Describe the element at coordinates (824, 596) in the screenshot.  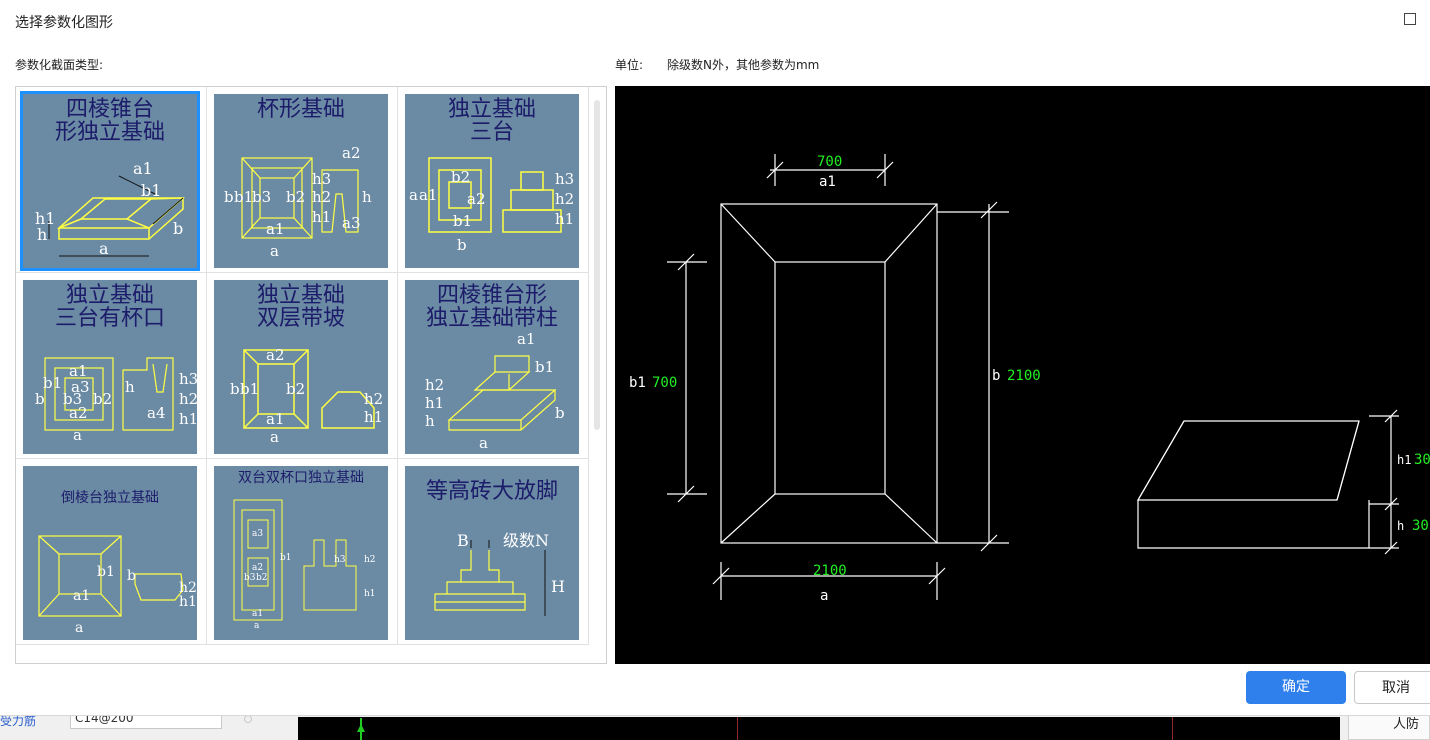
I see `dim-name-a: a` at that location.